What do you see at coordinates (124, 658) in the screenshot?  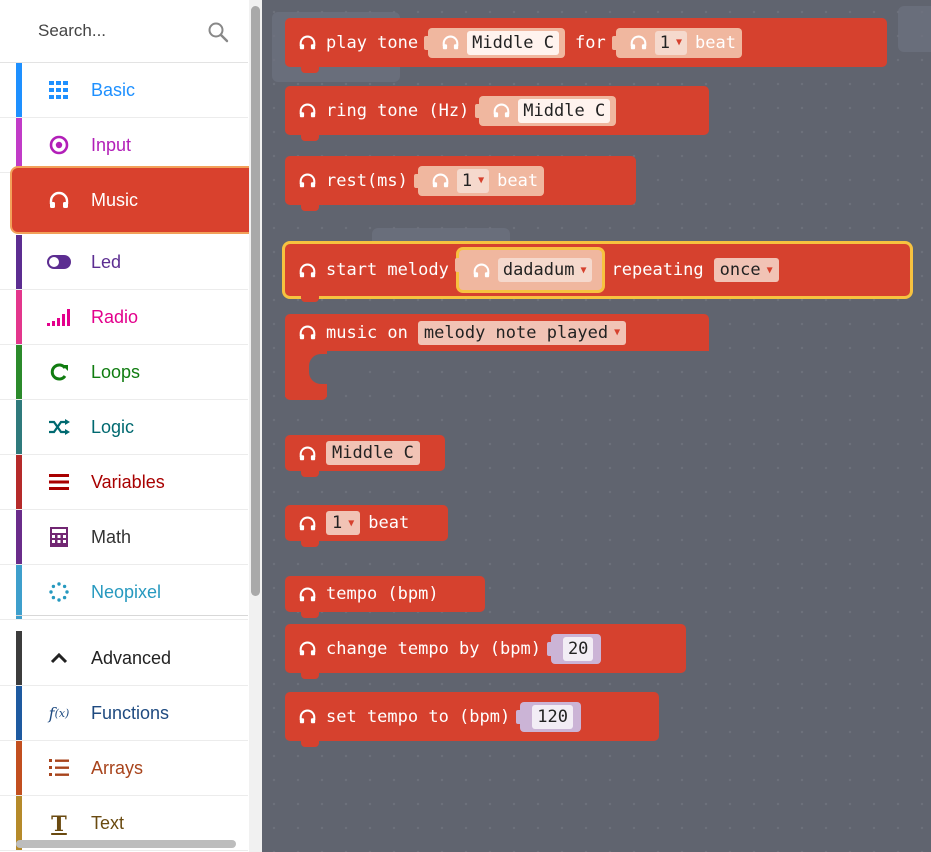 I see `category-advanced: Advanced` at bounding box center [124, 658].